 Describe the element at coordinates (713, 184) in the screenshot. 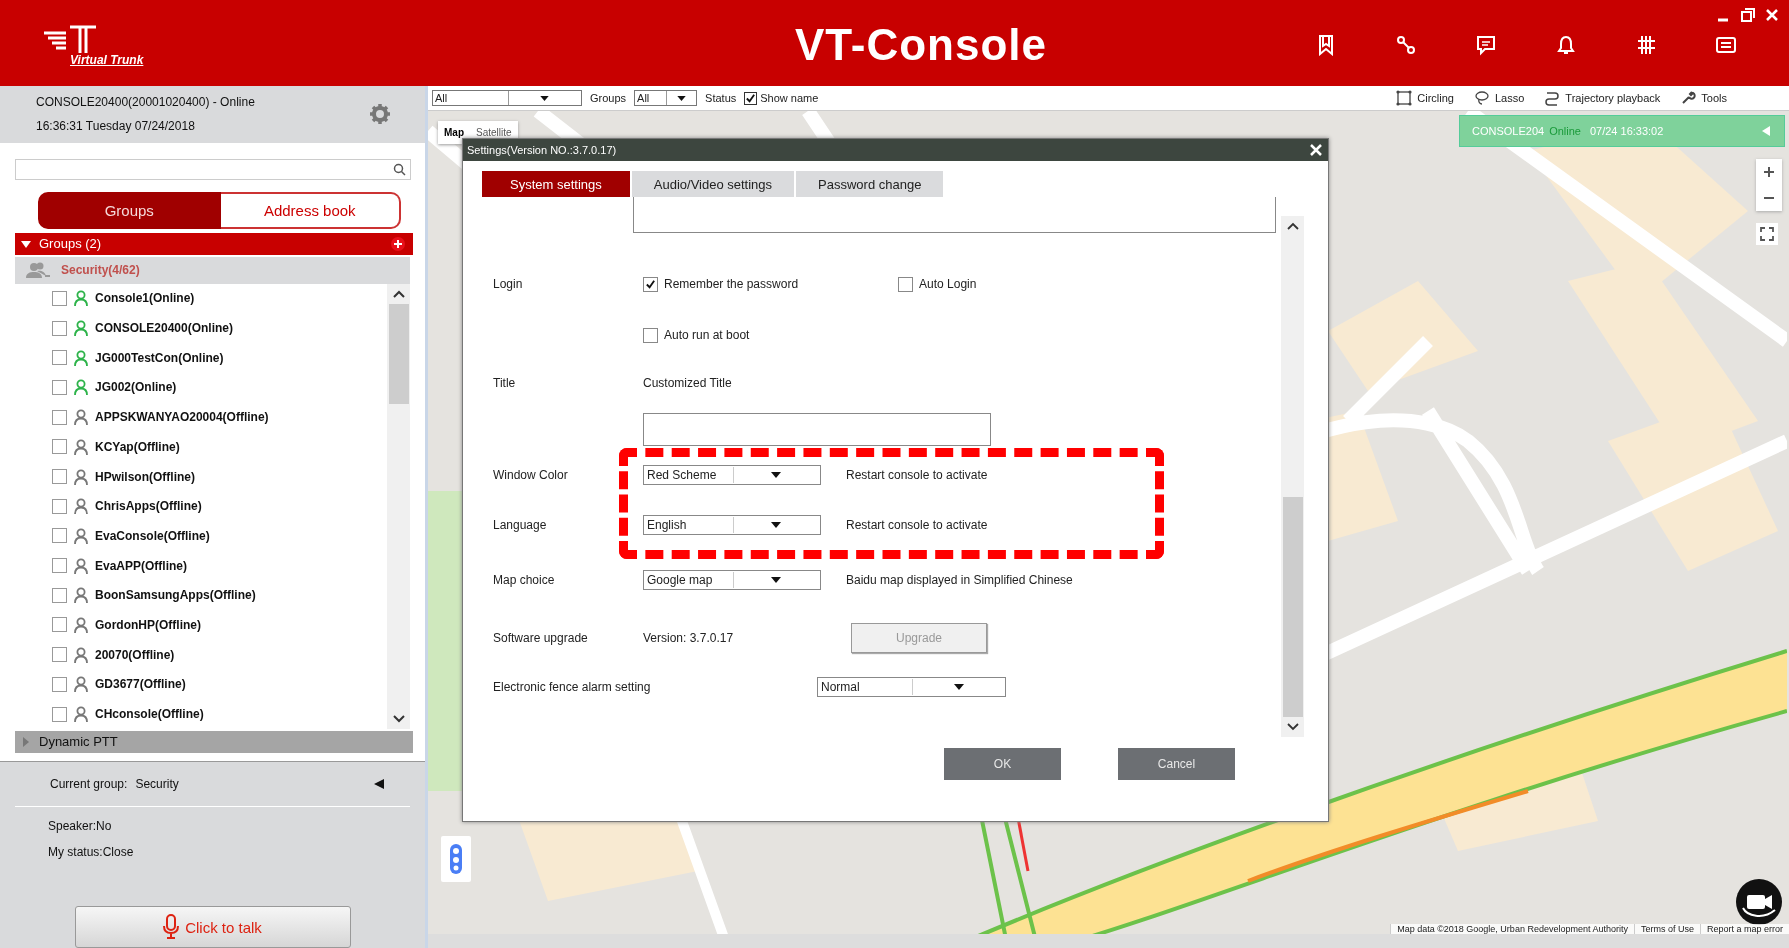

I see `settings-tab: Audio/Video settings` at that location.